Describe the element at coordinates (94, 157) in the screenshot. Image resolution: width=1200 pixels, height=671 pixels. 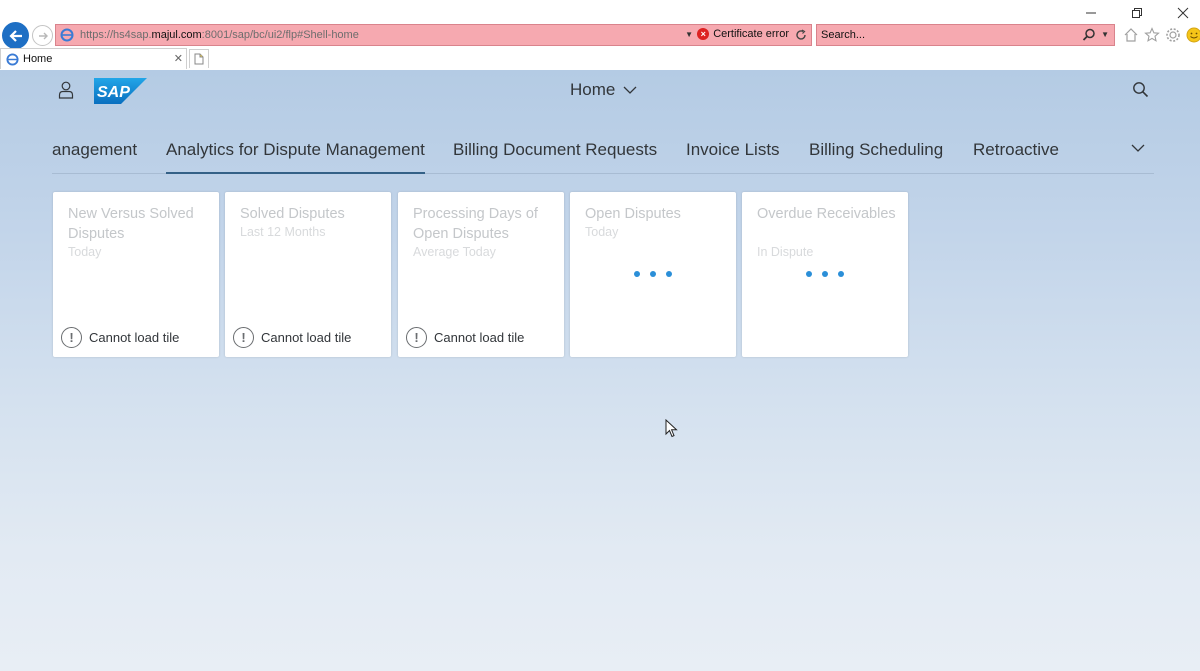
I see `anchor-item-management: anagement` at that location.